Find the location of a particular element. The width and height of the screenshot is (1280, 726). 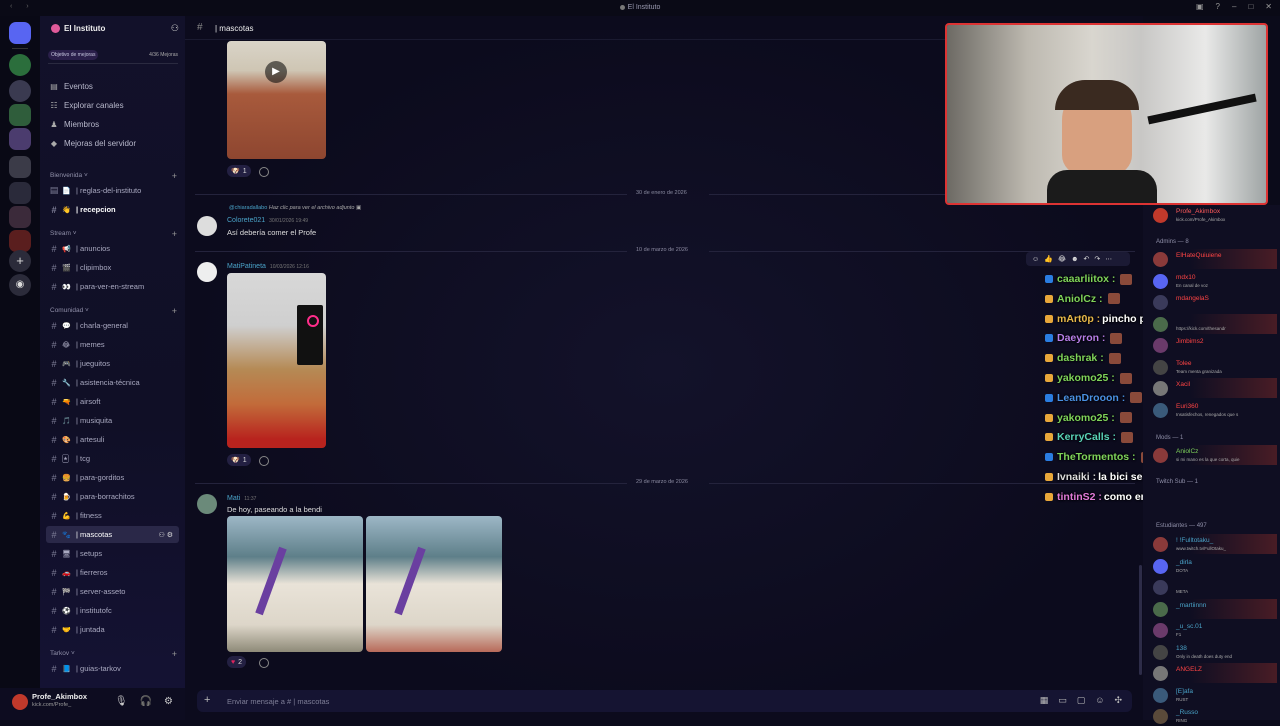

message-author: Colorete021 30/01/2026 19:49 is located at coordinates (267, 220).